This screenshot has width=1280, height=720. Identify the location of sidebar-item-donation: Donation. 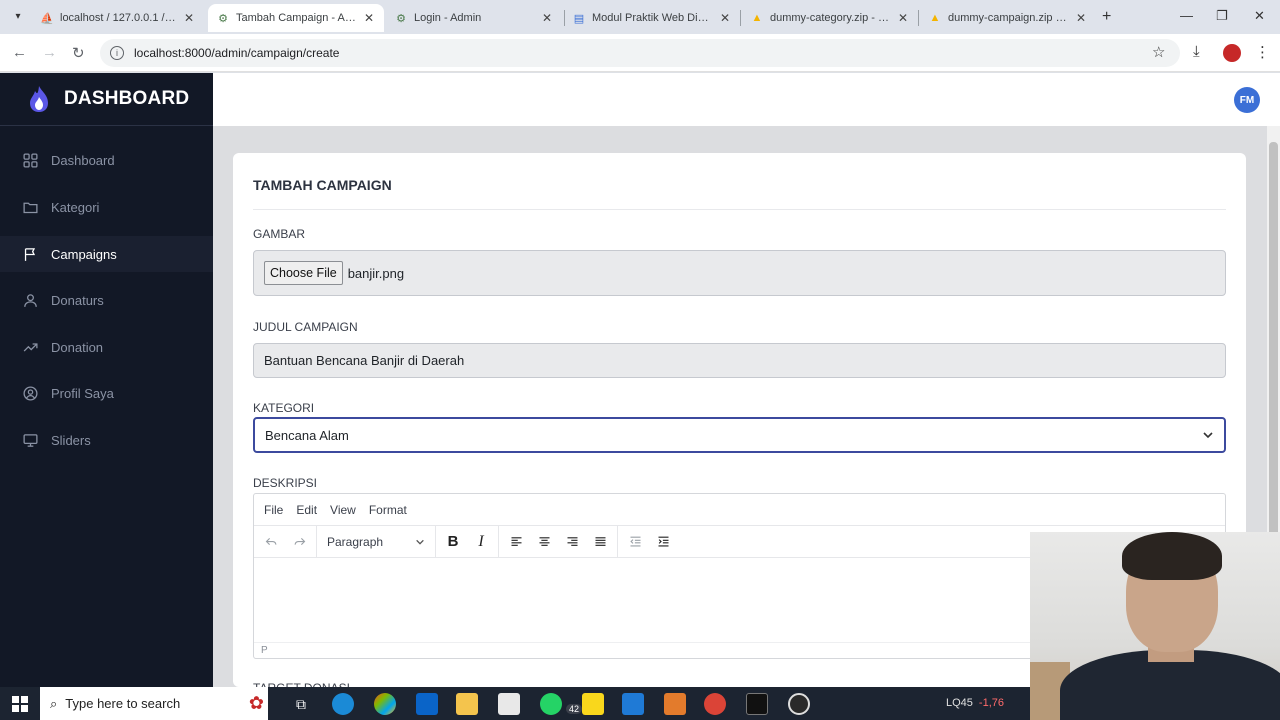
(106, 347).